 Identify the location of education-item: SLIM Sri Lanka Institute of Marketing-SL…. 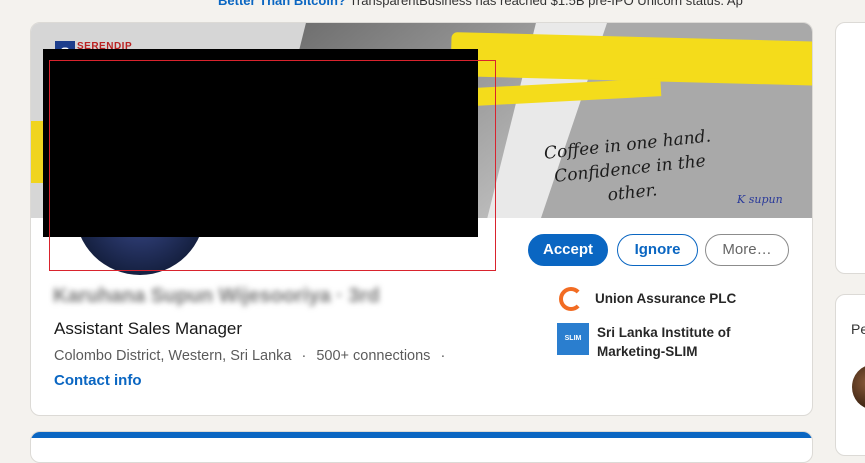
(652, 342).